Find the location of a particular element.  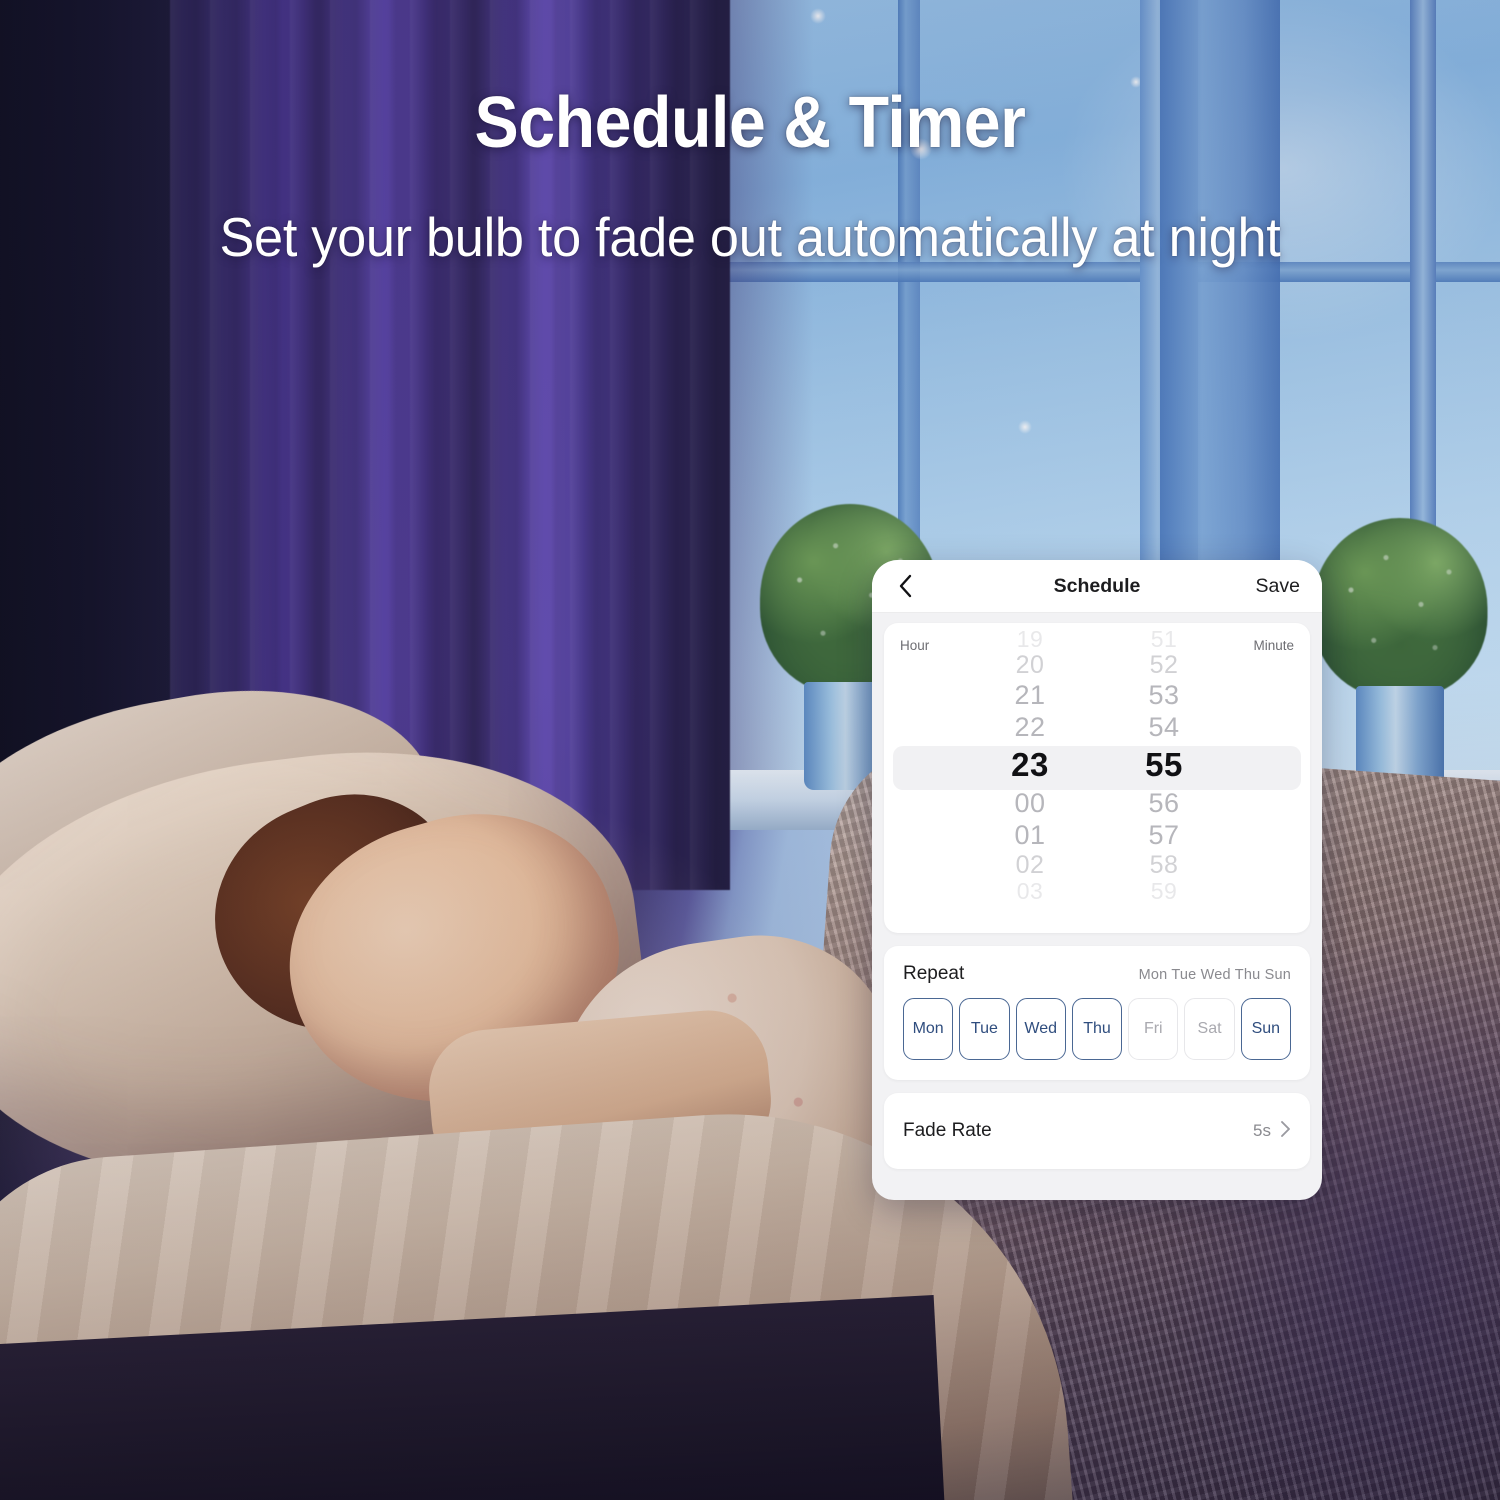

repeat-header: Repeat Mon Tue Wed Thu Sun is located at coordinates (1097, 974).